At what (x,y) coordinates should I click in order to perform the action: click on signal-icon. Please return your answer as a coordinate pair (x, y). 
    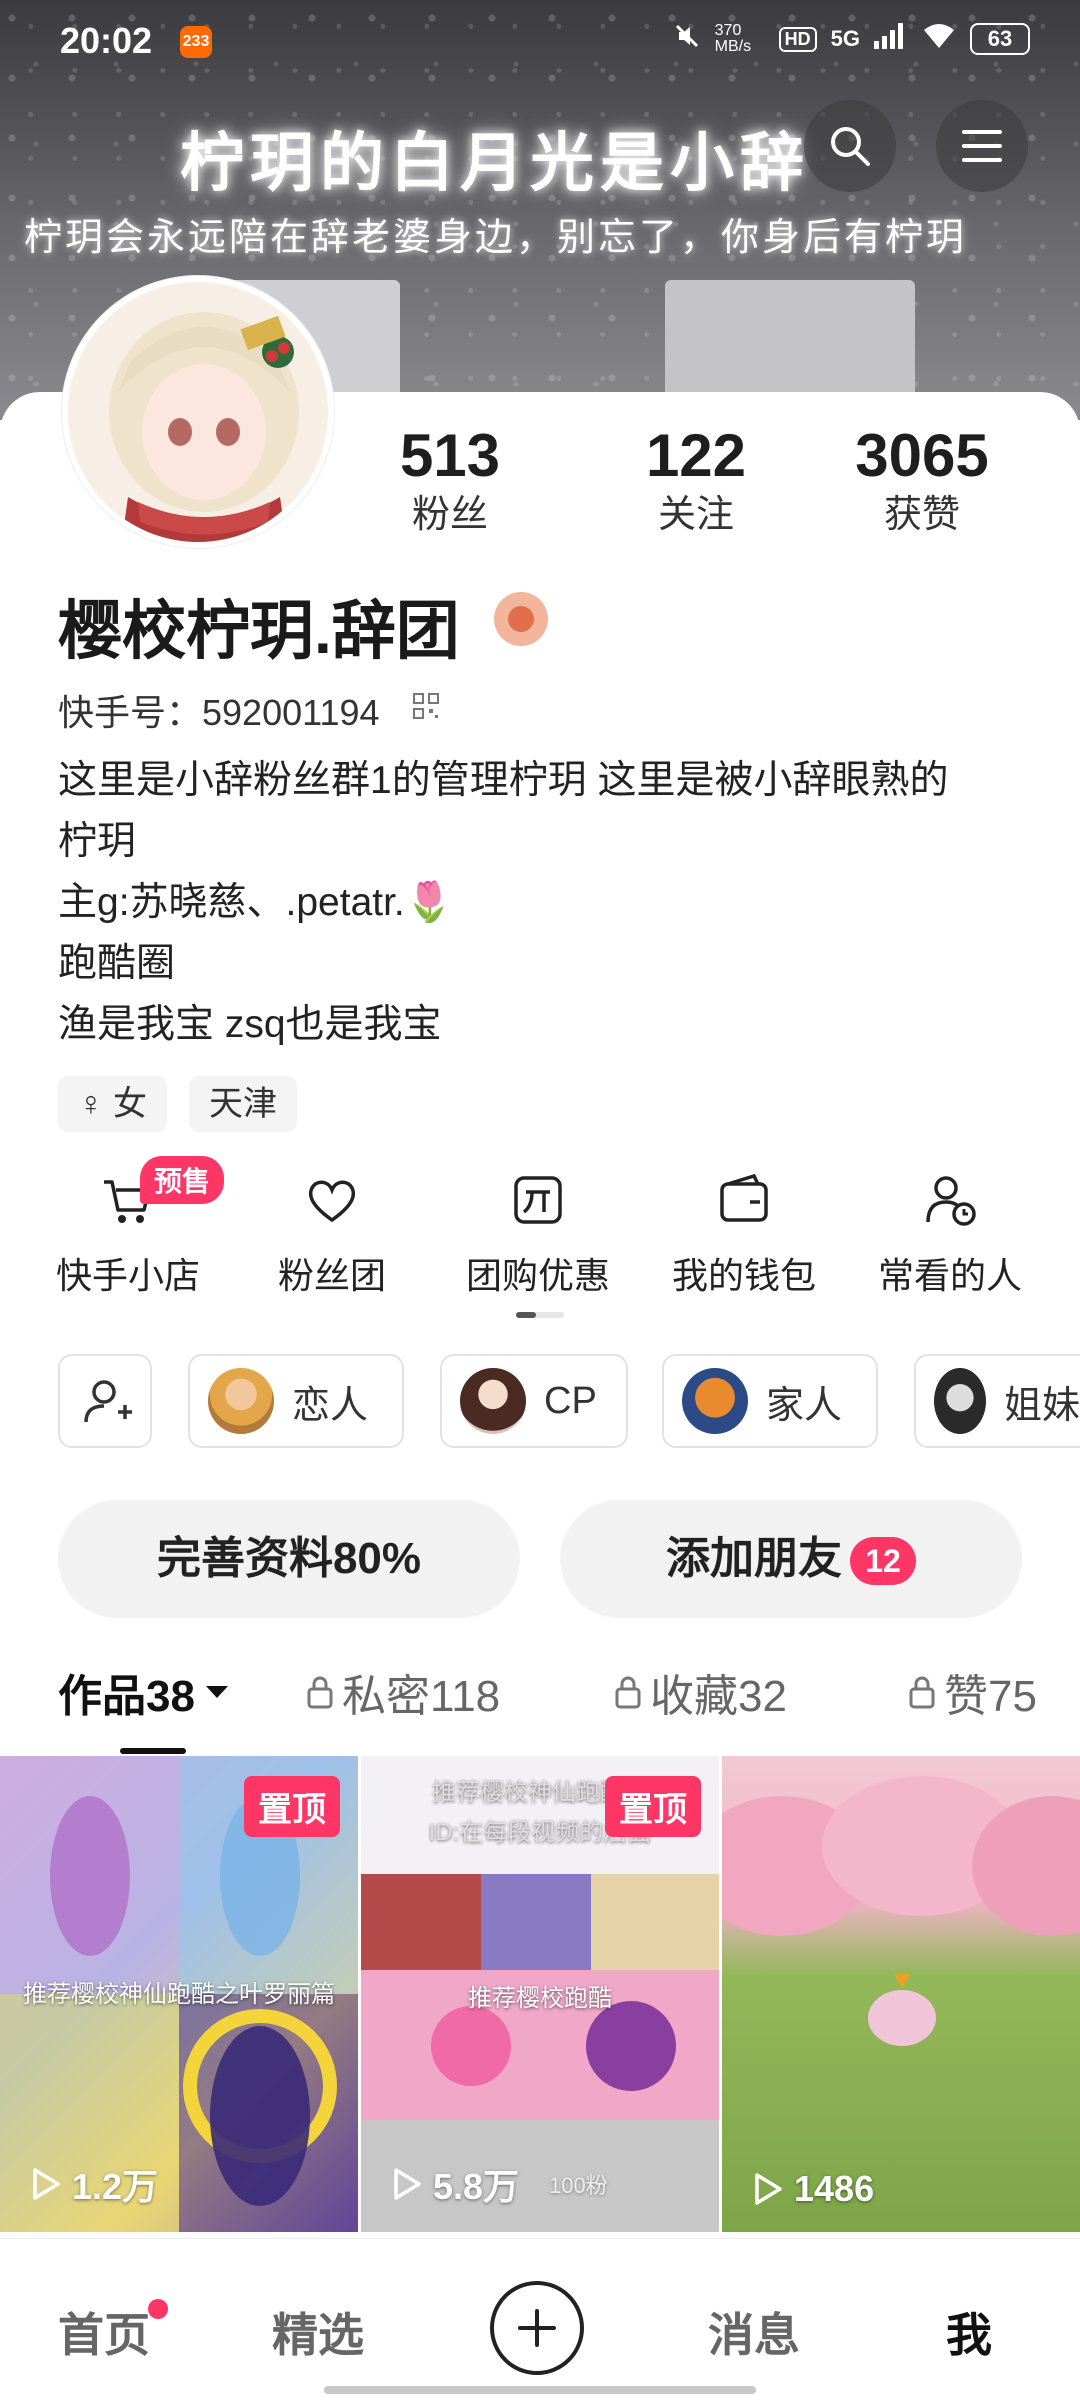
    Looking at the image, I should click on (891, 39).